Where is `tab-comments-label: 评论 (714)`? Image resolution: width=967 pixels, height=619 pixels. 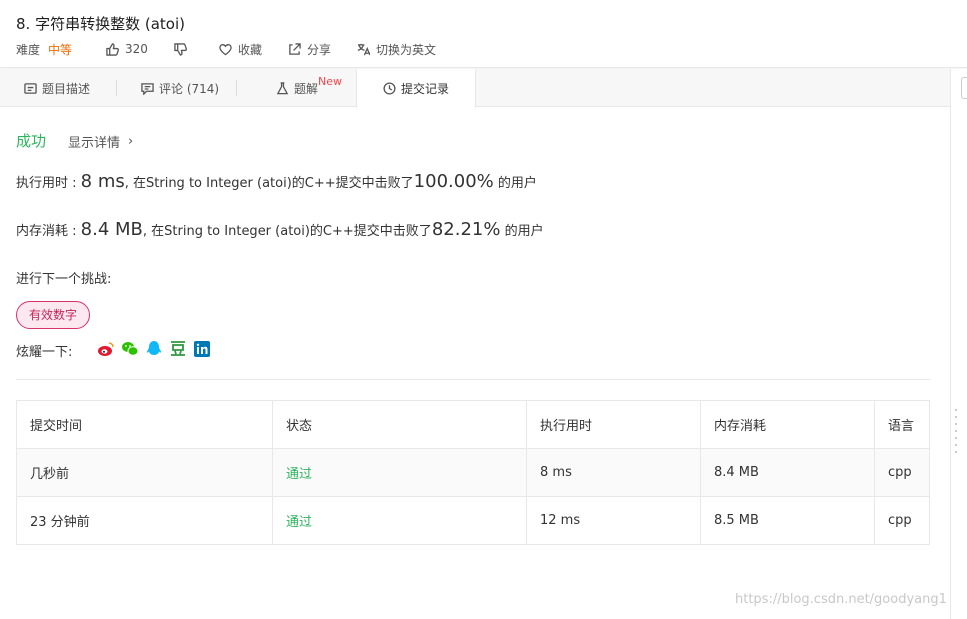 tab-comments-label: 评论 (714) is located at coordinates (189, 88).